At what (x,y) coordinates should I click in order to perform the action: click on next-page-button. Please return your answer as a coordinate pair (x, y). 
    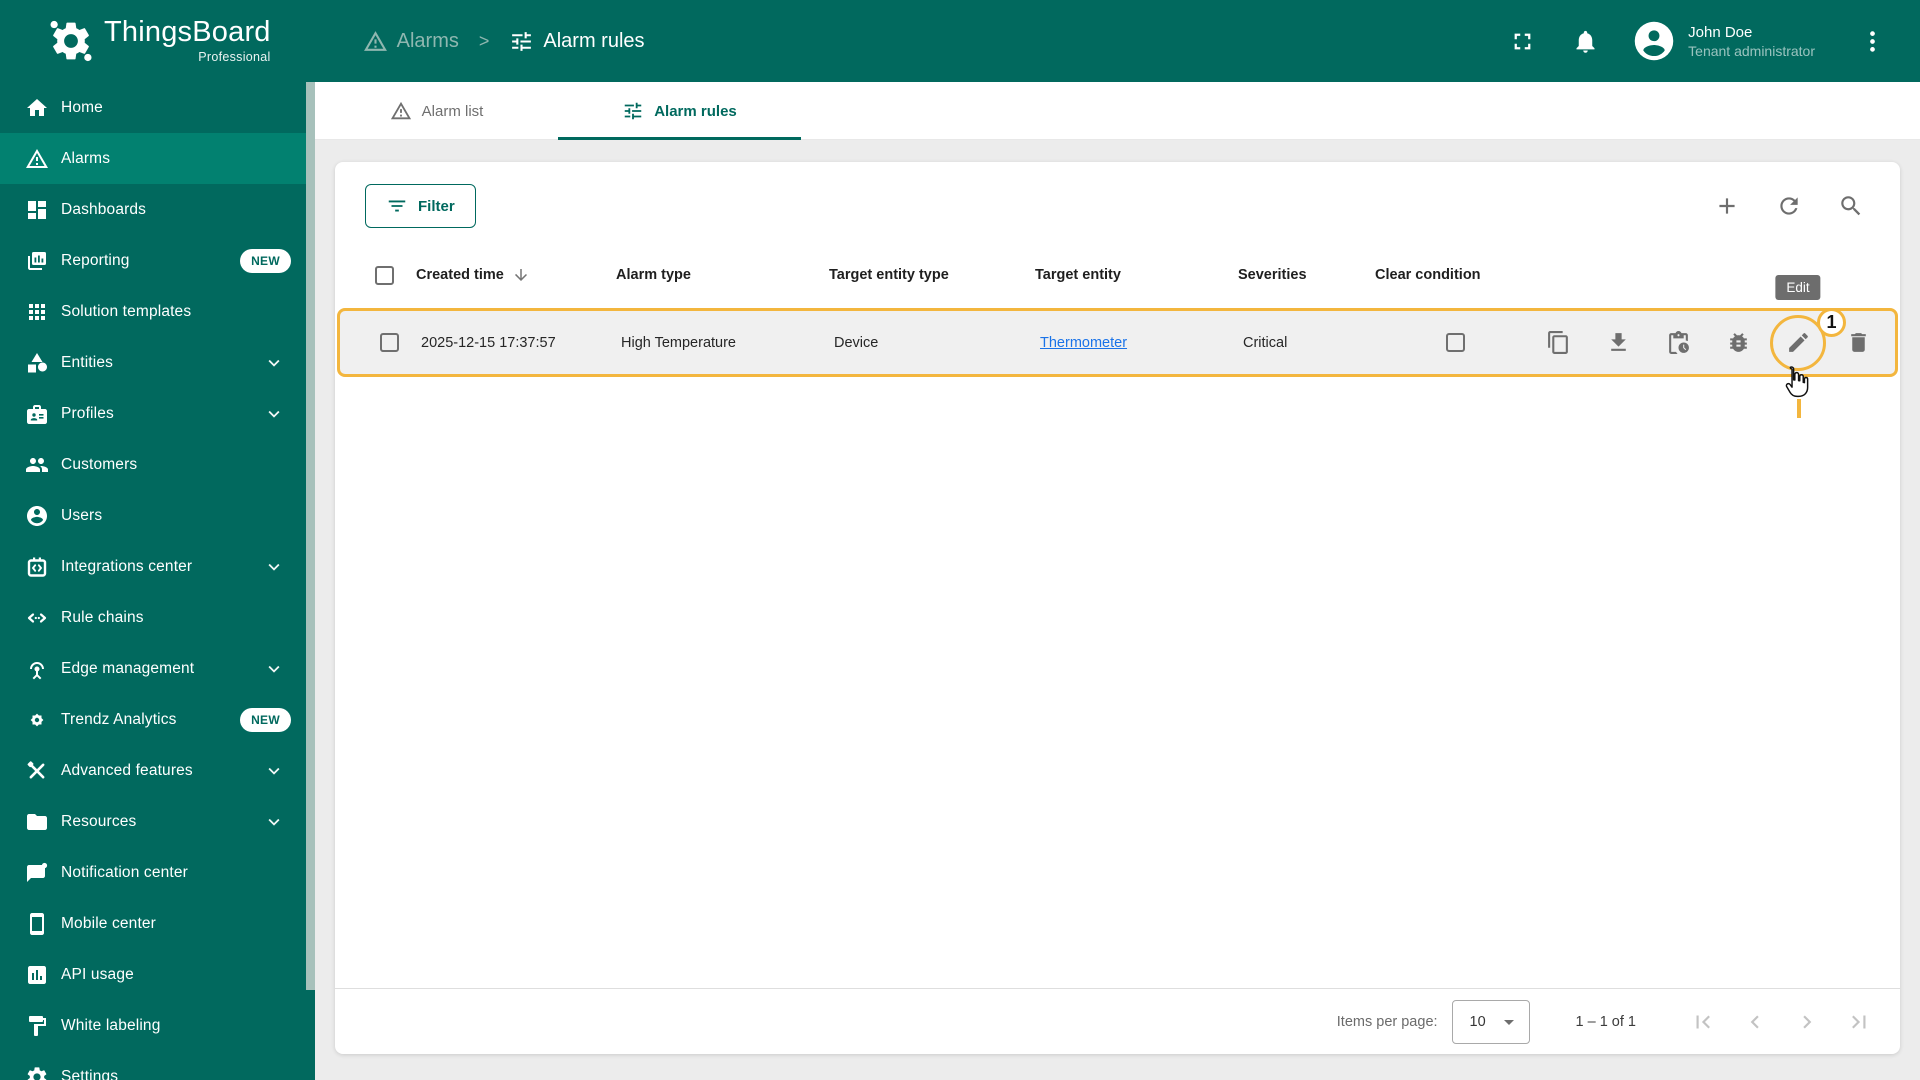
    Looking at the image, I should click on (1807, 1022).